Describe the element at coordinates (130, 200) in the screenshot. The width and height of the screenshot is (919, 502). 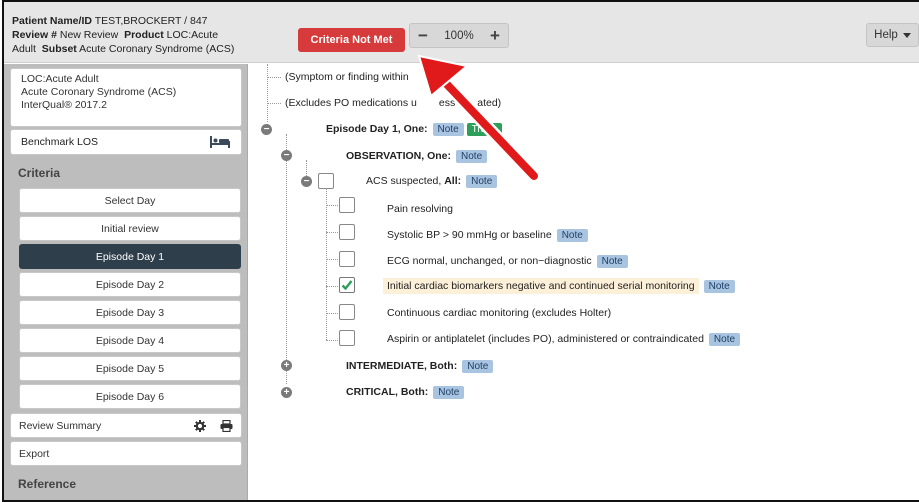
I see `sidebar-item-select-day: Select Day` at that location.